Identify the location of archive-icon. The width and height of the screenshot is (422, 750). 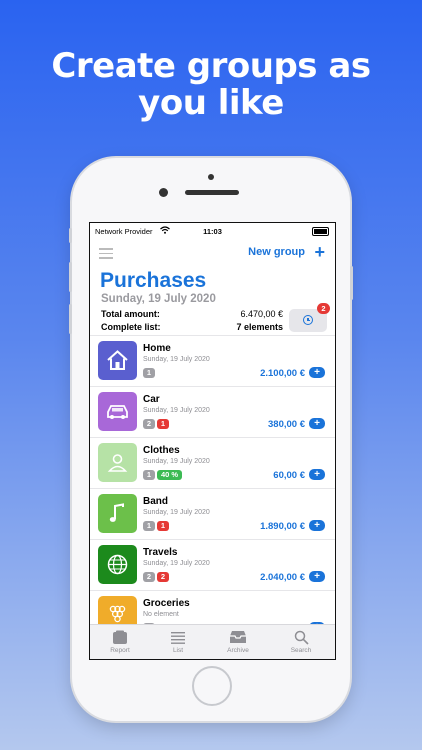
(238, 637).